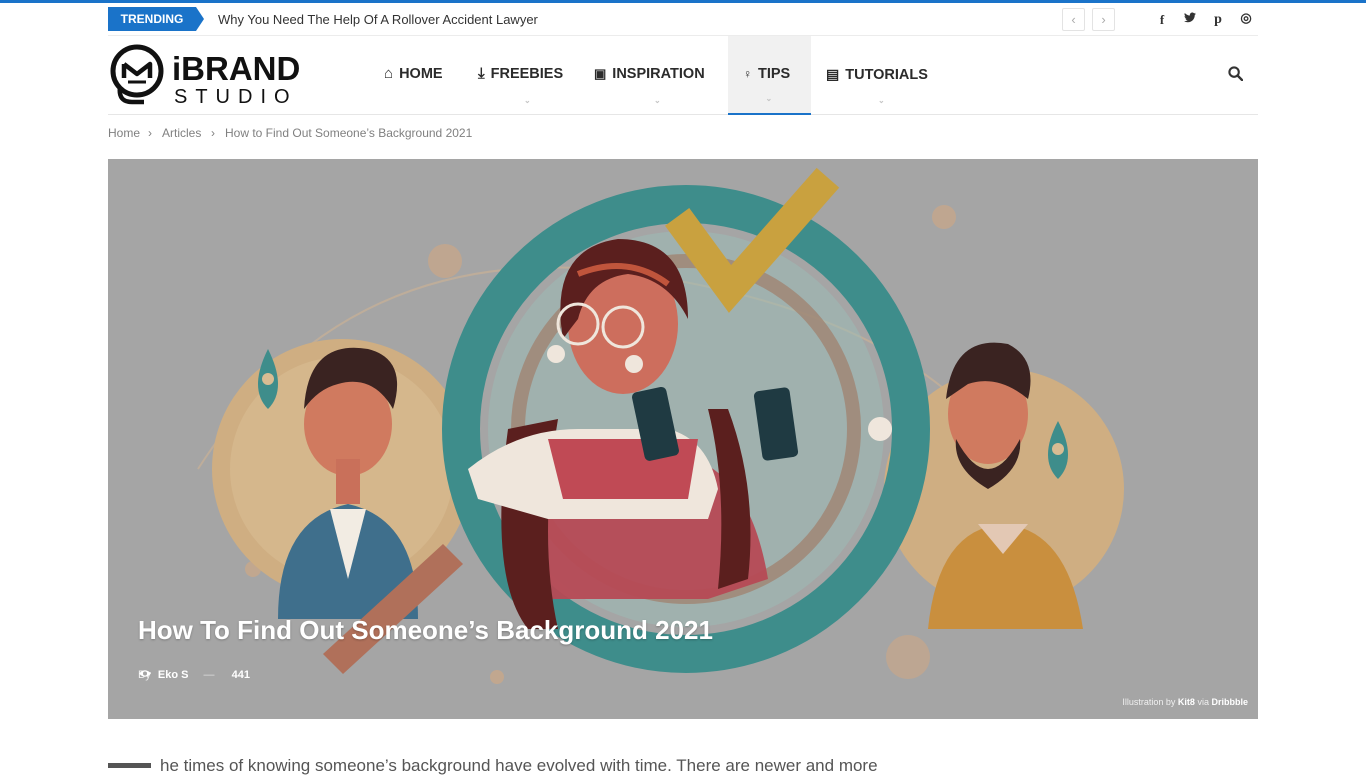 The height and width of the screenshot is (776, 1366). Describe the element at coordinates (1246, 18) in the screenshot. I see `dribbble-icon: ◎` at that location.